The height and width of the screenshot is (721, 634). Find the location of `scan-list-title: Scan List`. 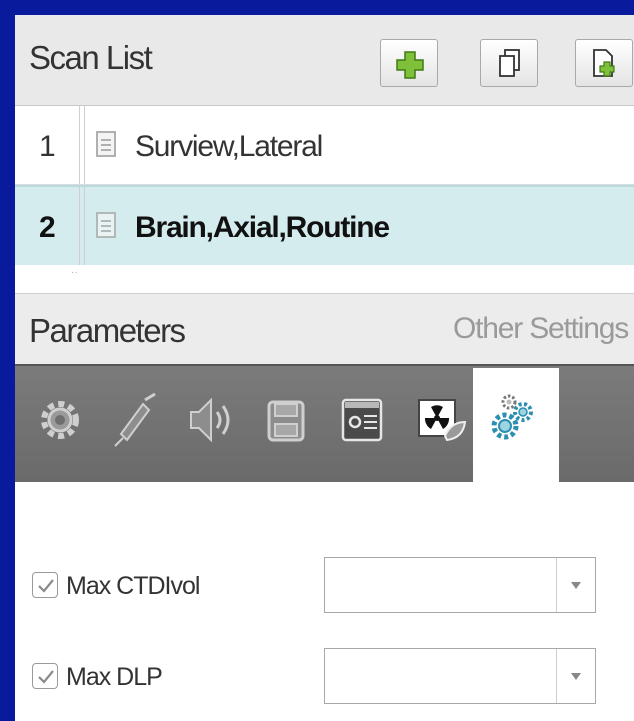

scan-list-title: Scan List is located at coordinates (91, 57).